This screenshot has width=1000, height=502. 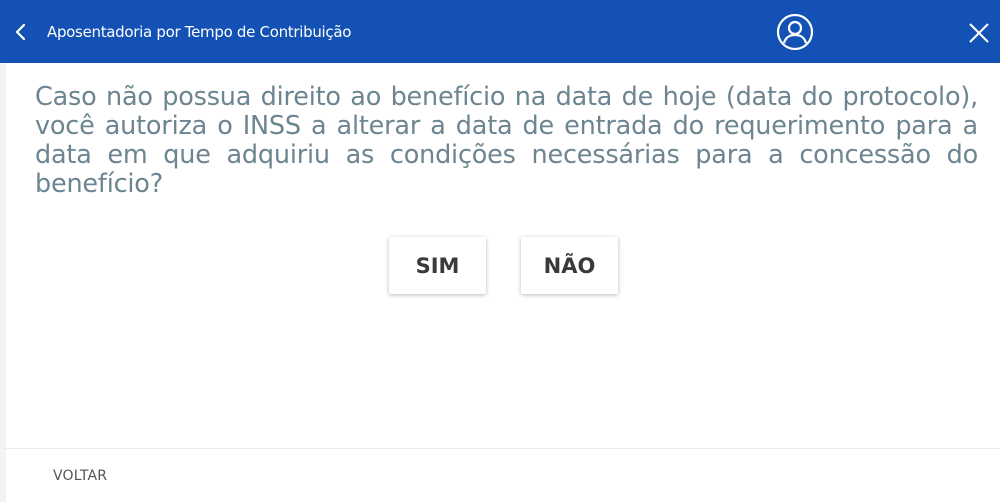 I want to click on user-circle-icon, so click(x=795, y=32).